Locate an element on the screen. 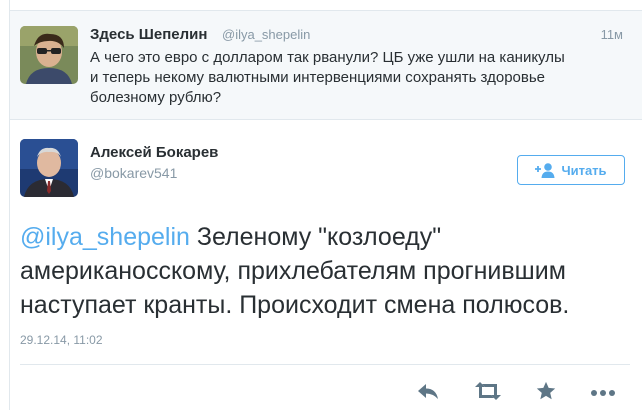 This screenshot has height=410, width=642. mention-link: @ilya_shepelin is located at coordinates (105, 237).